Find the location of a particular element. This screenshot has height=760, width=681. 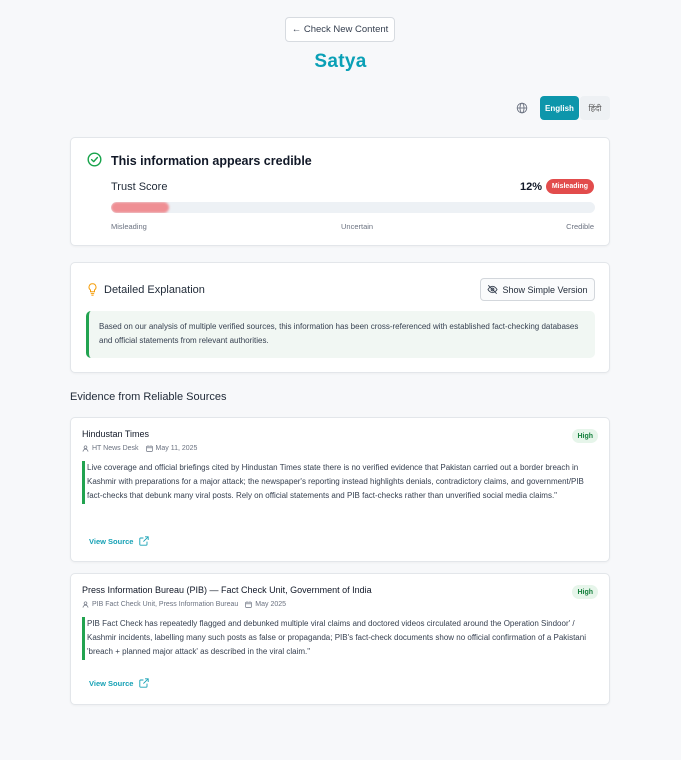

check-circle-icon is located at coordinates (94, 159).